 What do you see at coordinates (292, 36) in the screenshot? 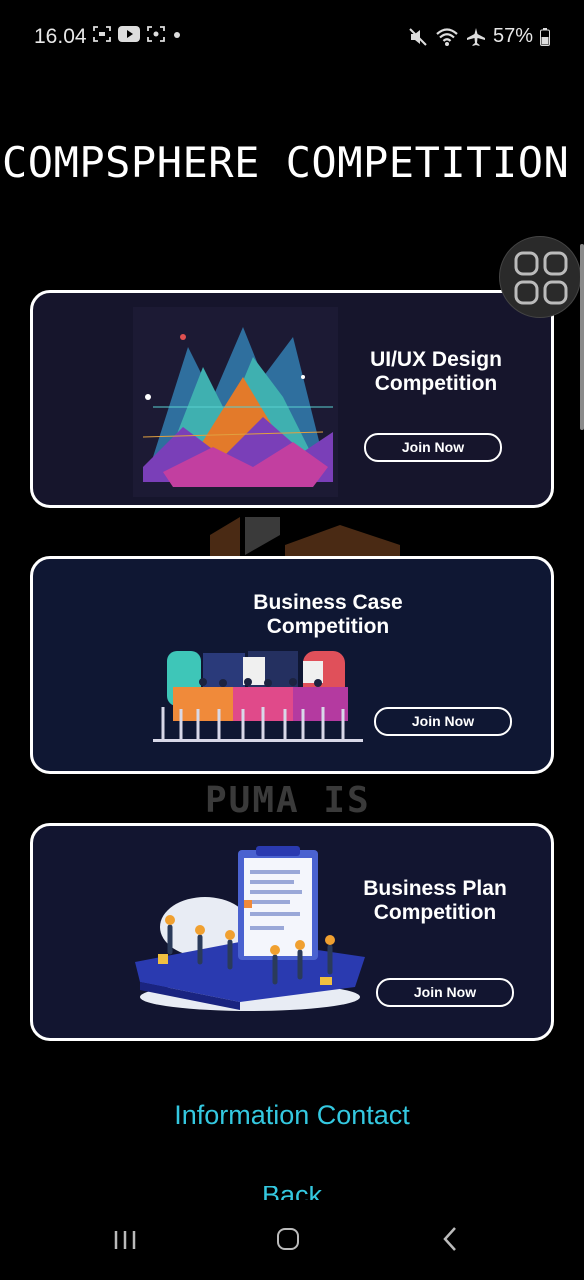
I see `status-bar: 16.04 57%` at bounding box center [292, 36].